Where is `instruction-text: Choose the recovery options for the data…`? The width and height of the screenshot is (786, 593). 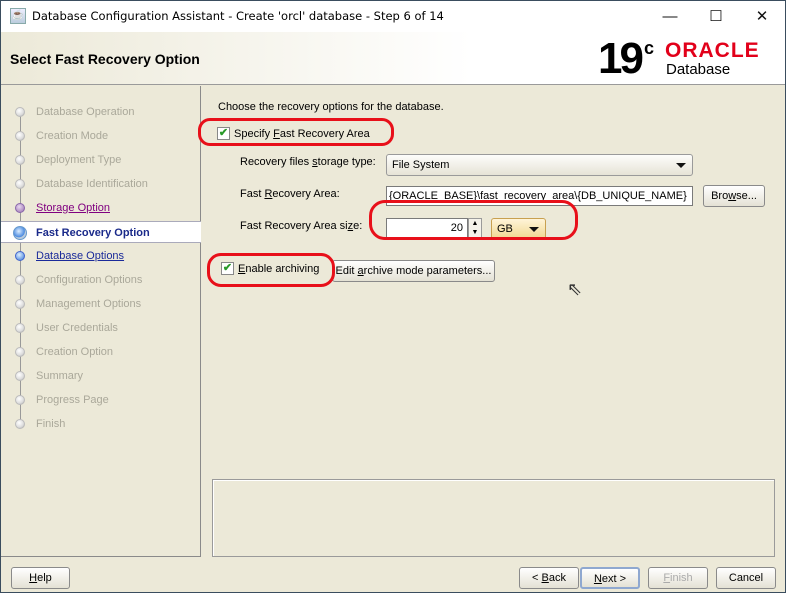
instruction-text: Choose the recovery options for the data… is located at coordinates (331, 107).